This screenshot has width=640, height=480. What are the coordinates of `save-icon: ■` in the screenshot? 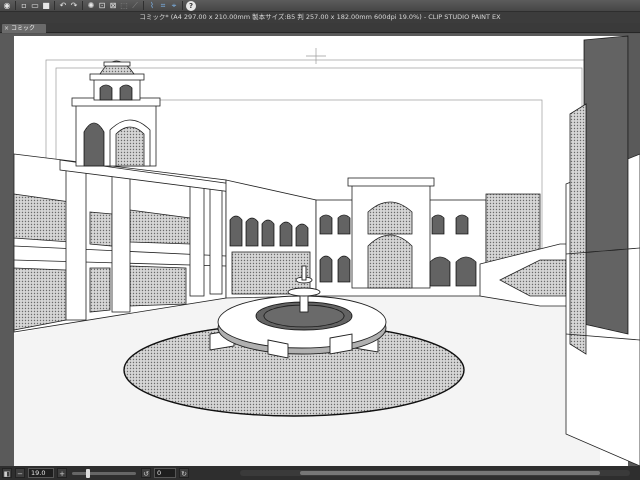 It's located at (46, 6).